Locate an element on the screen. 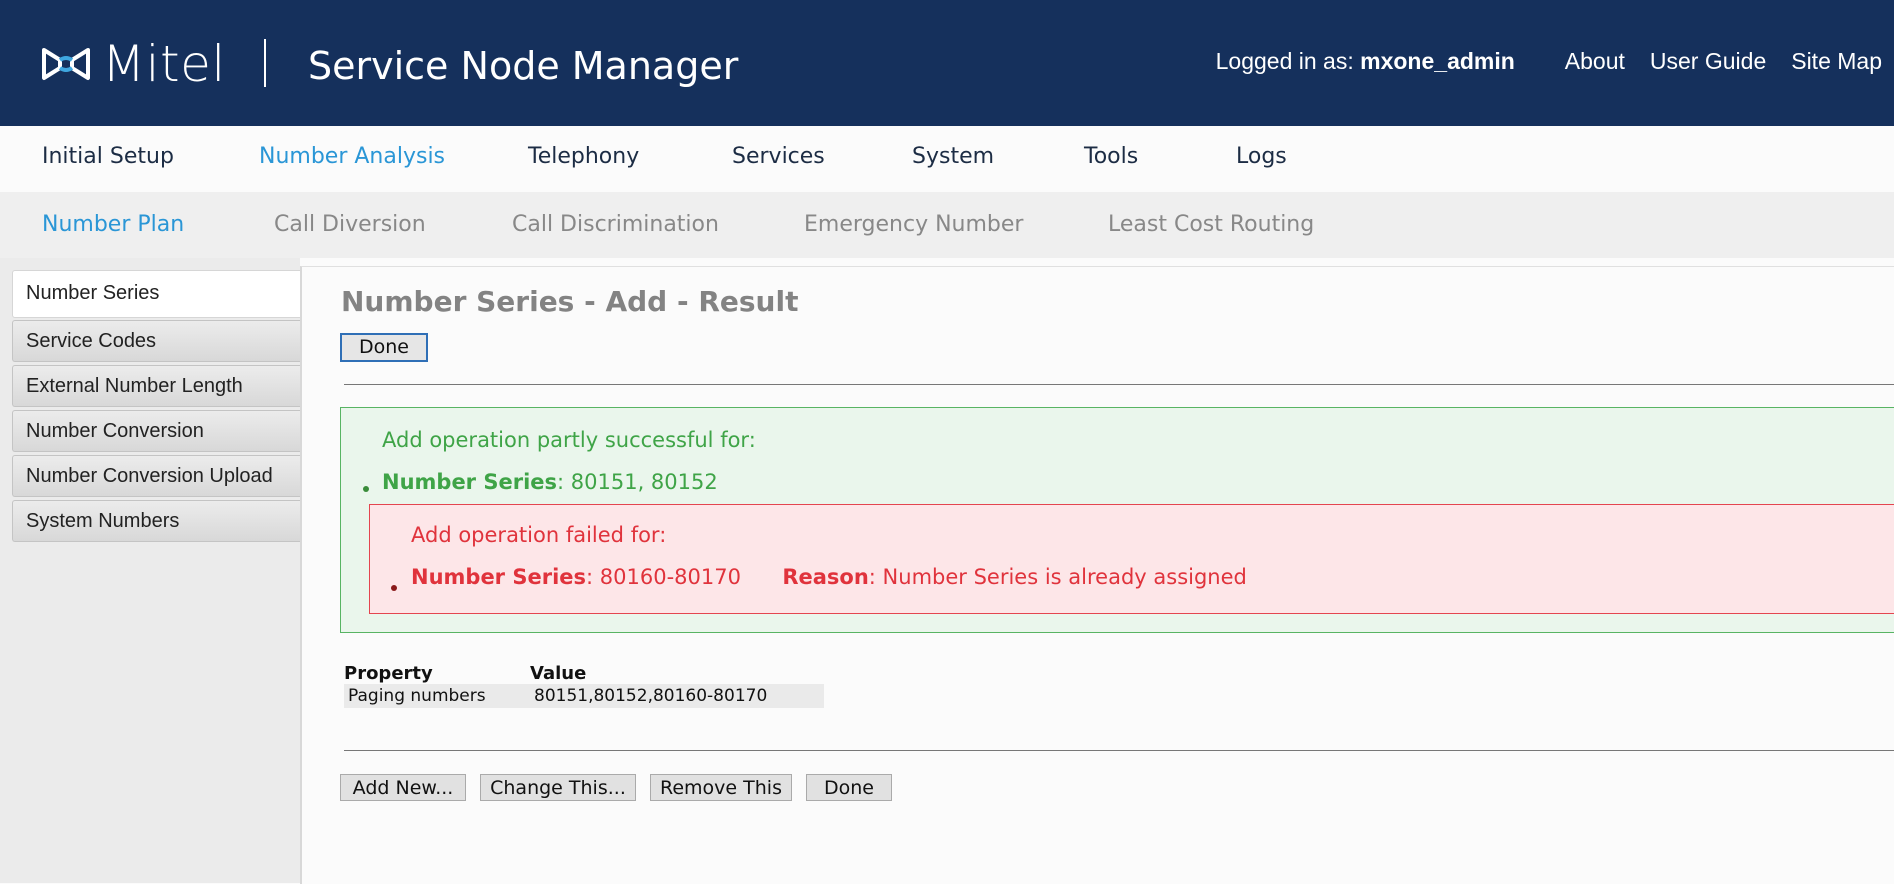 The height and width of the screenshot is (884, 1894). subnav-call-discrimination: Call Discrimination is located at coordinates (615, 224).